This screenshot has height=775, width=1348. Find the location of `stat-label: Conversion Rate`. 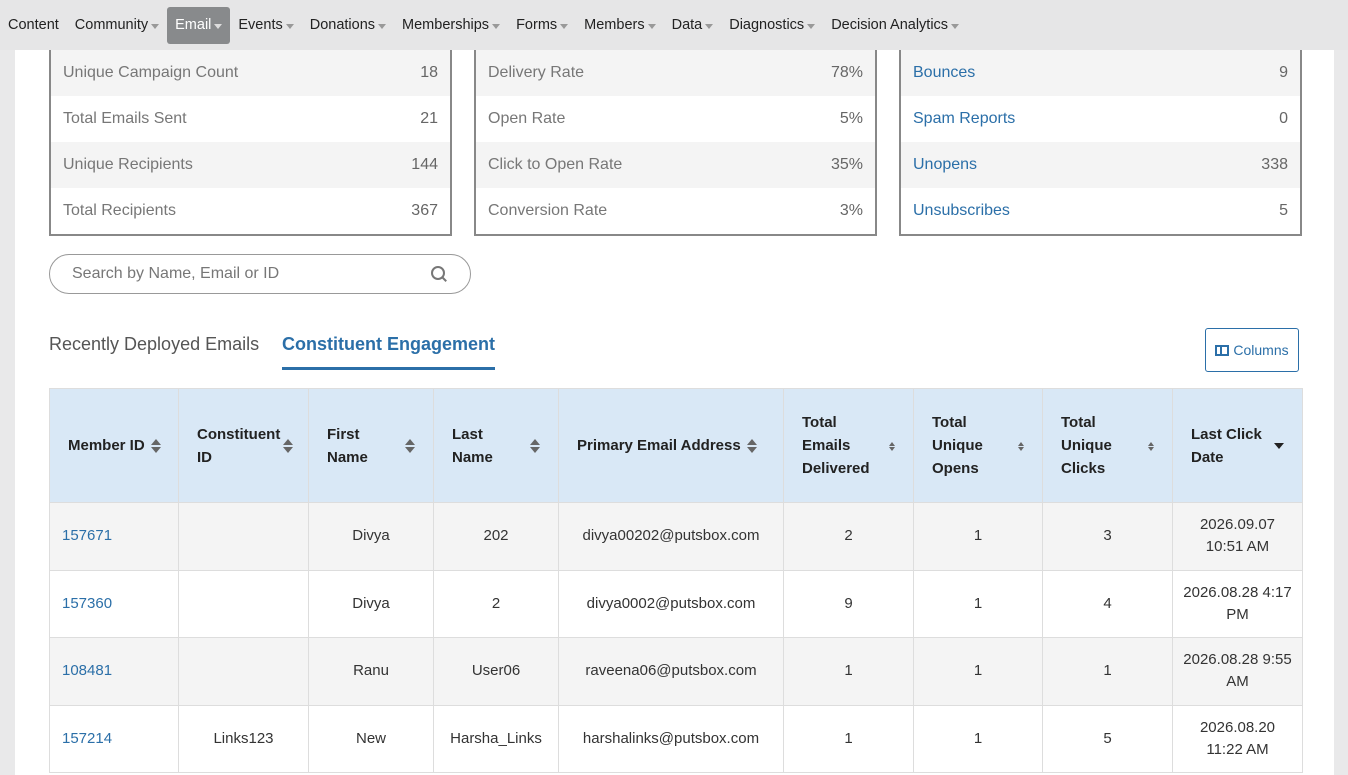

stat-label: Conversion Rate is located at coordinates (548, 210).